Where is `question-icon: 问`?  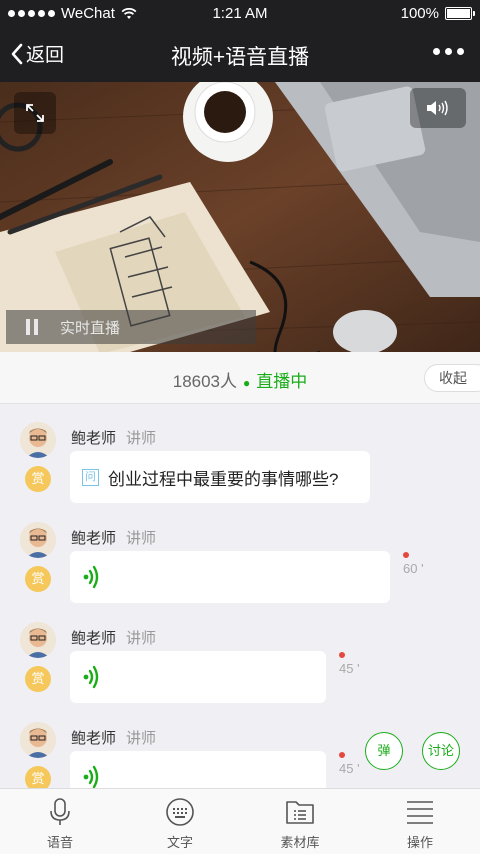 question-icon: 问 is located at coordinates (90, 477).